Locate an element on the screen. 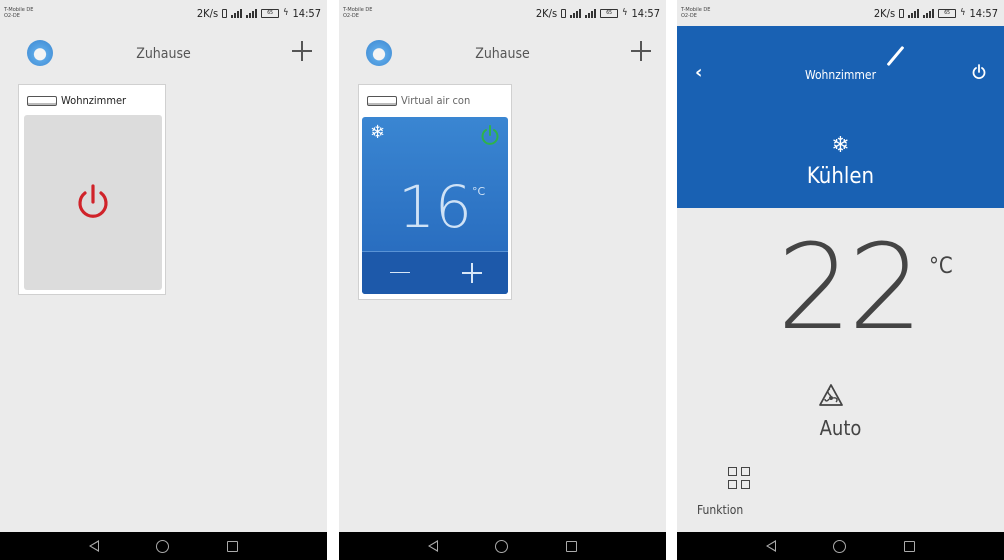  room-title: Wohnzimmer is located at coordinates (840, 75).